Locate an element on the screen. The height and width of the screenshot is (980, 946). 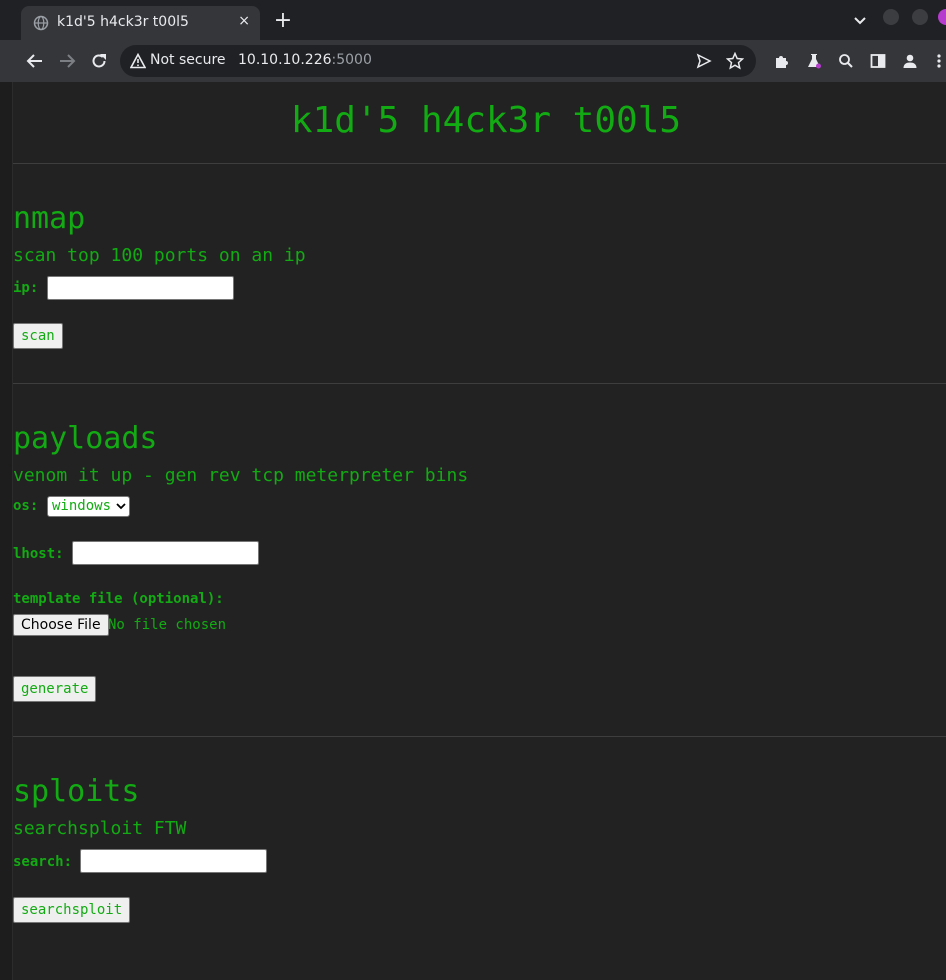
os-select: windows is located at coordinates (89, 506).